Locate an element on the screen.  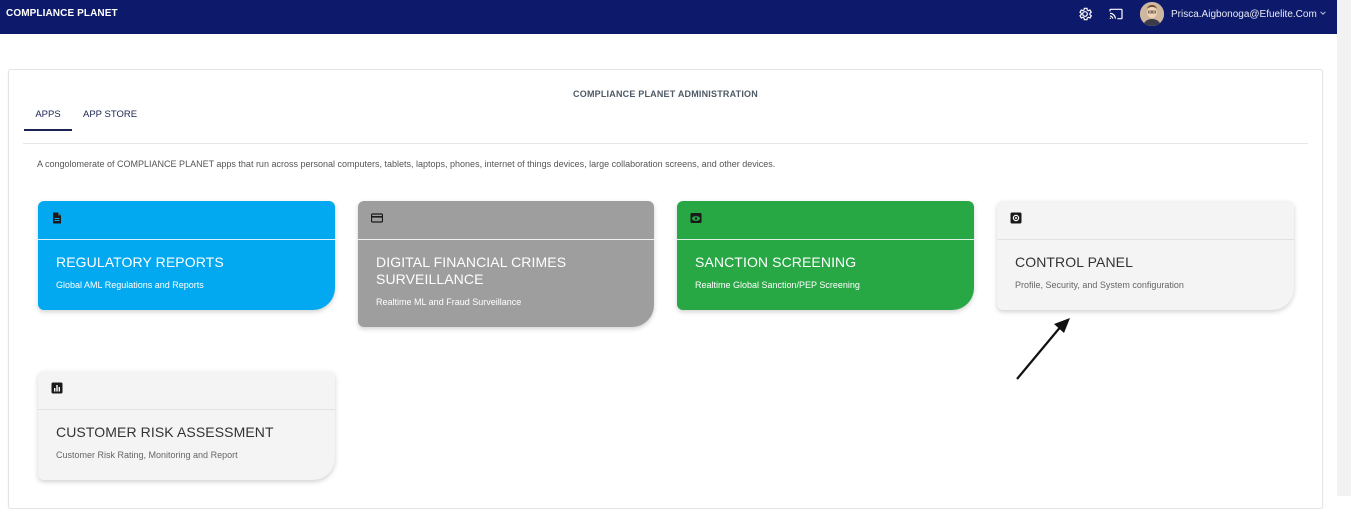
gear-icon is located at coordinates (1085, 14).